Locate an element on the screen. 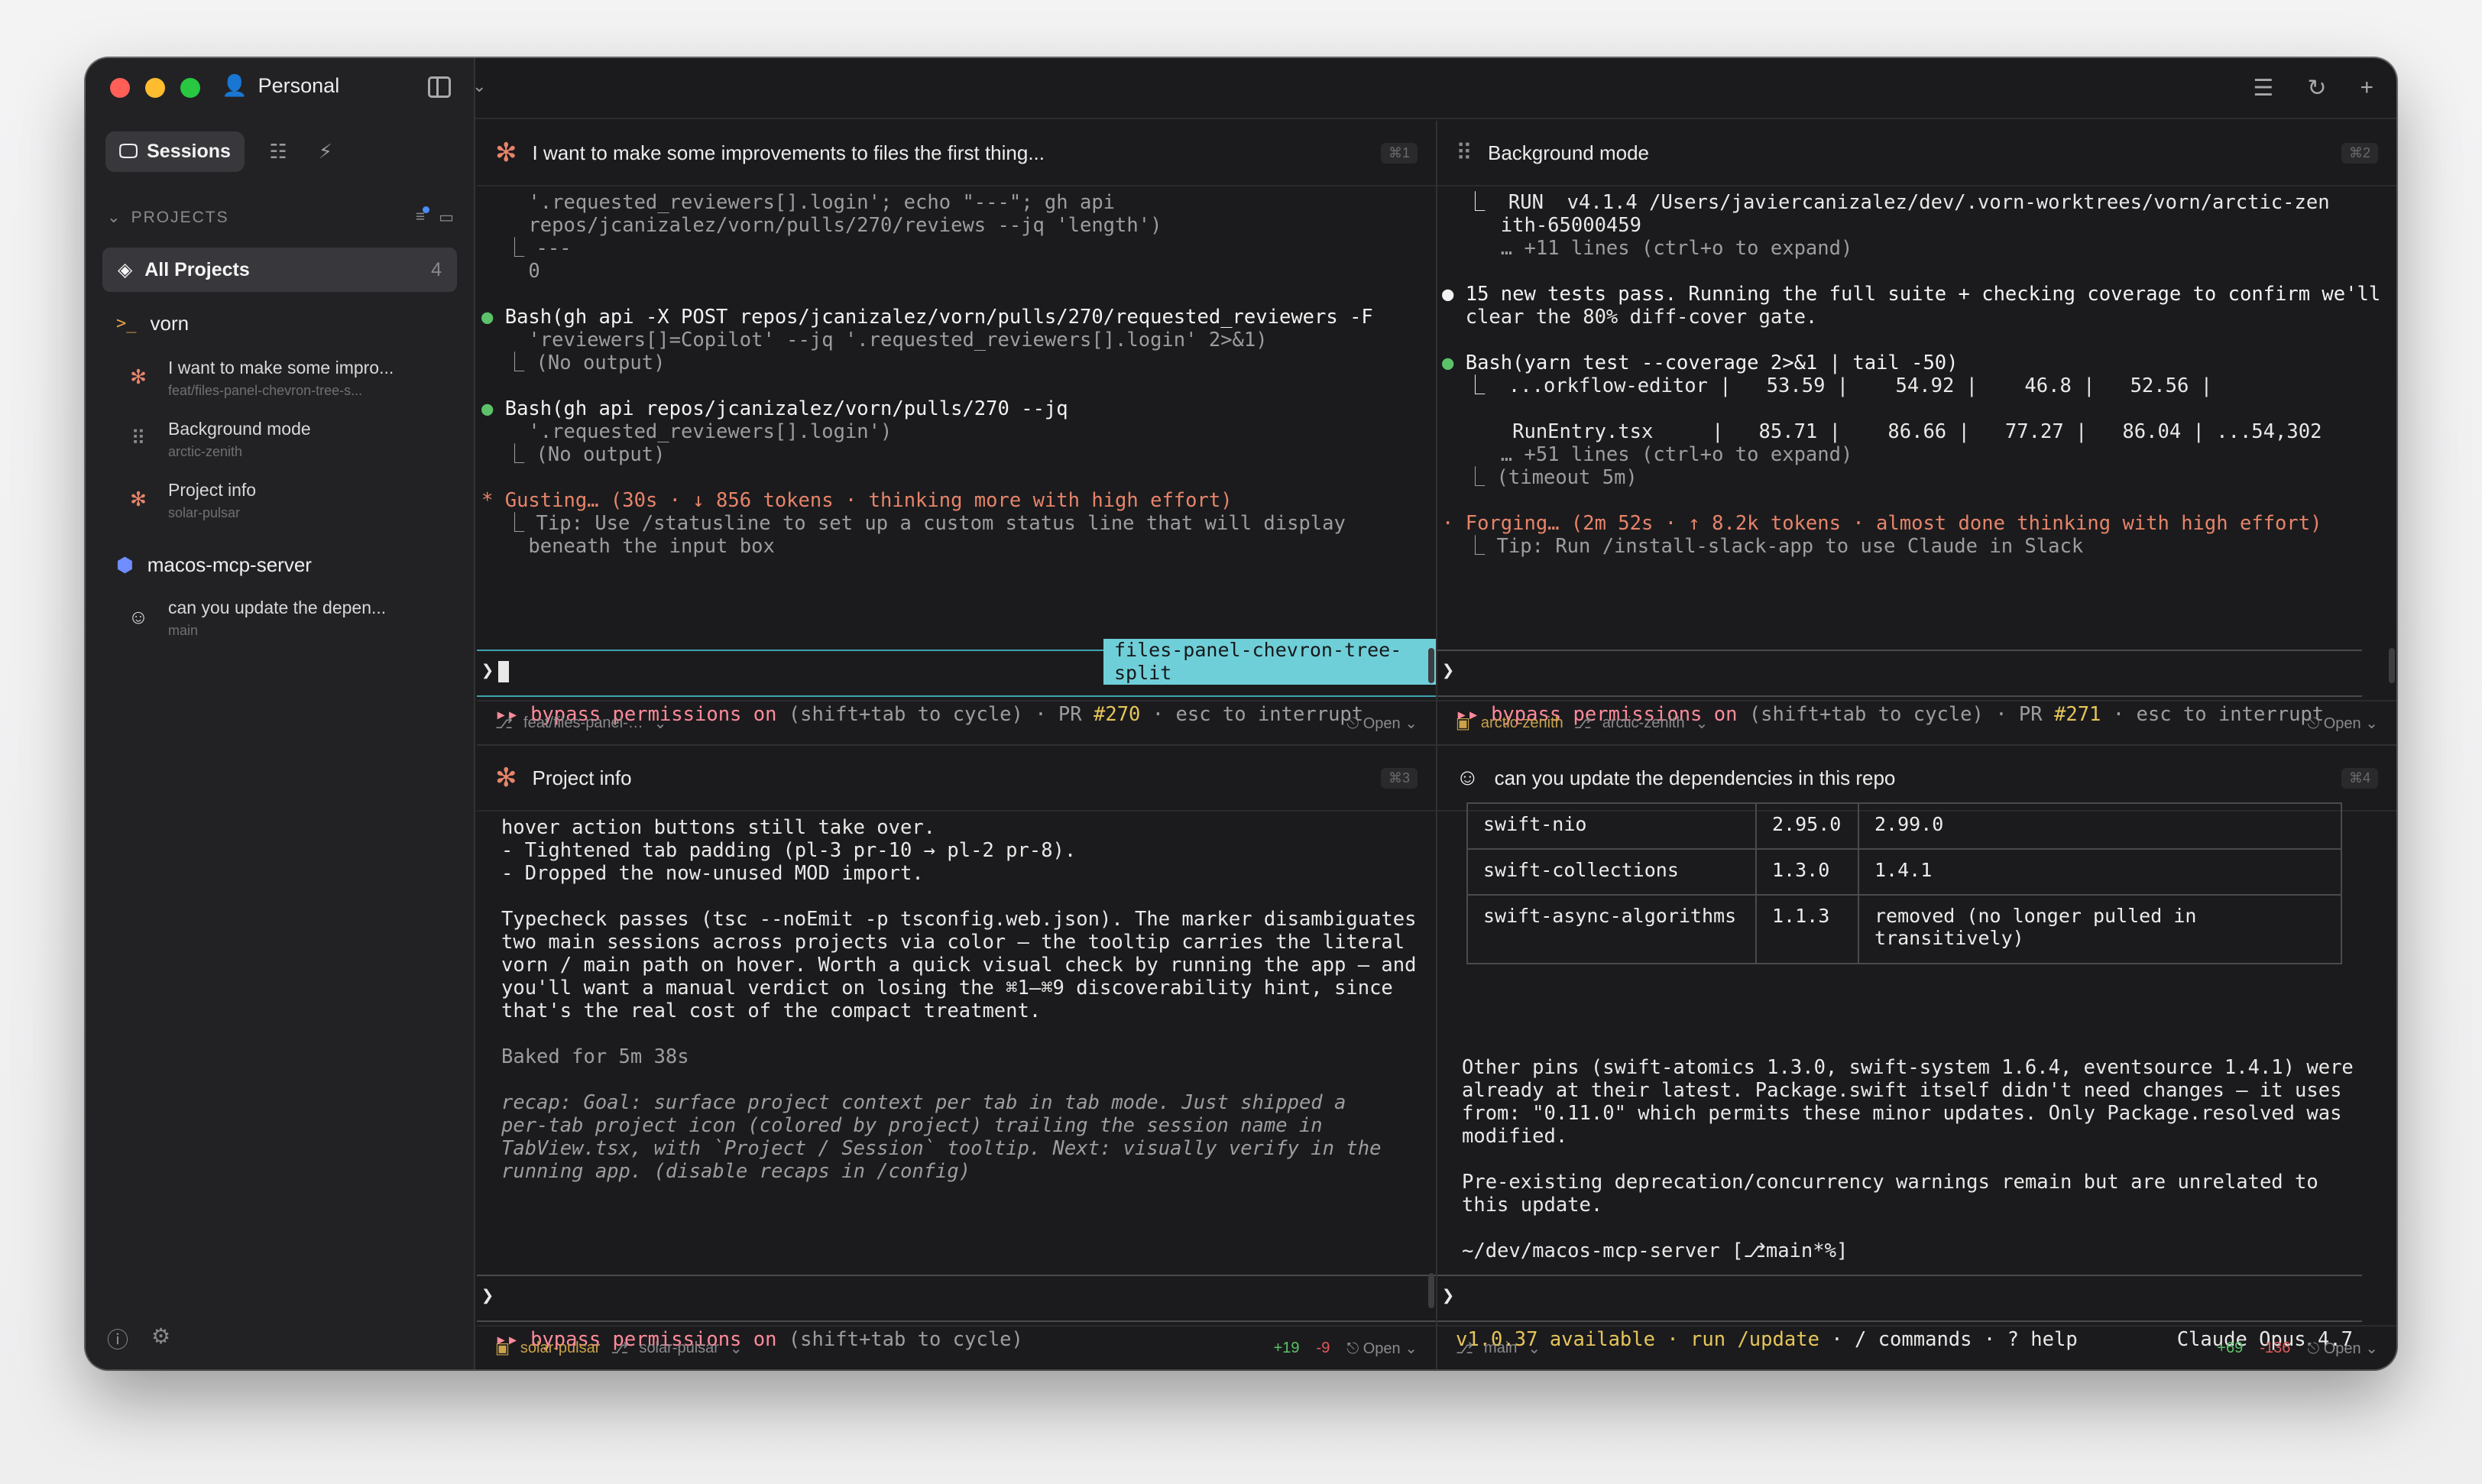  profile-name: Personal is located at coordinates (299, 85).